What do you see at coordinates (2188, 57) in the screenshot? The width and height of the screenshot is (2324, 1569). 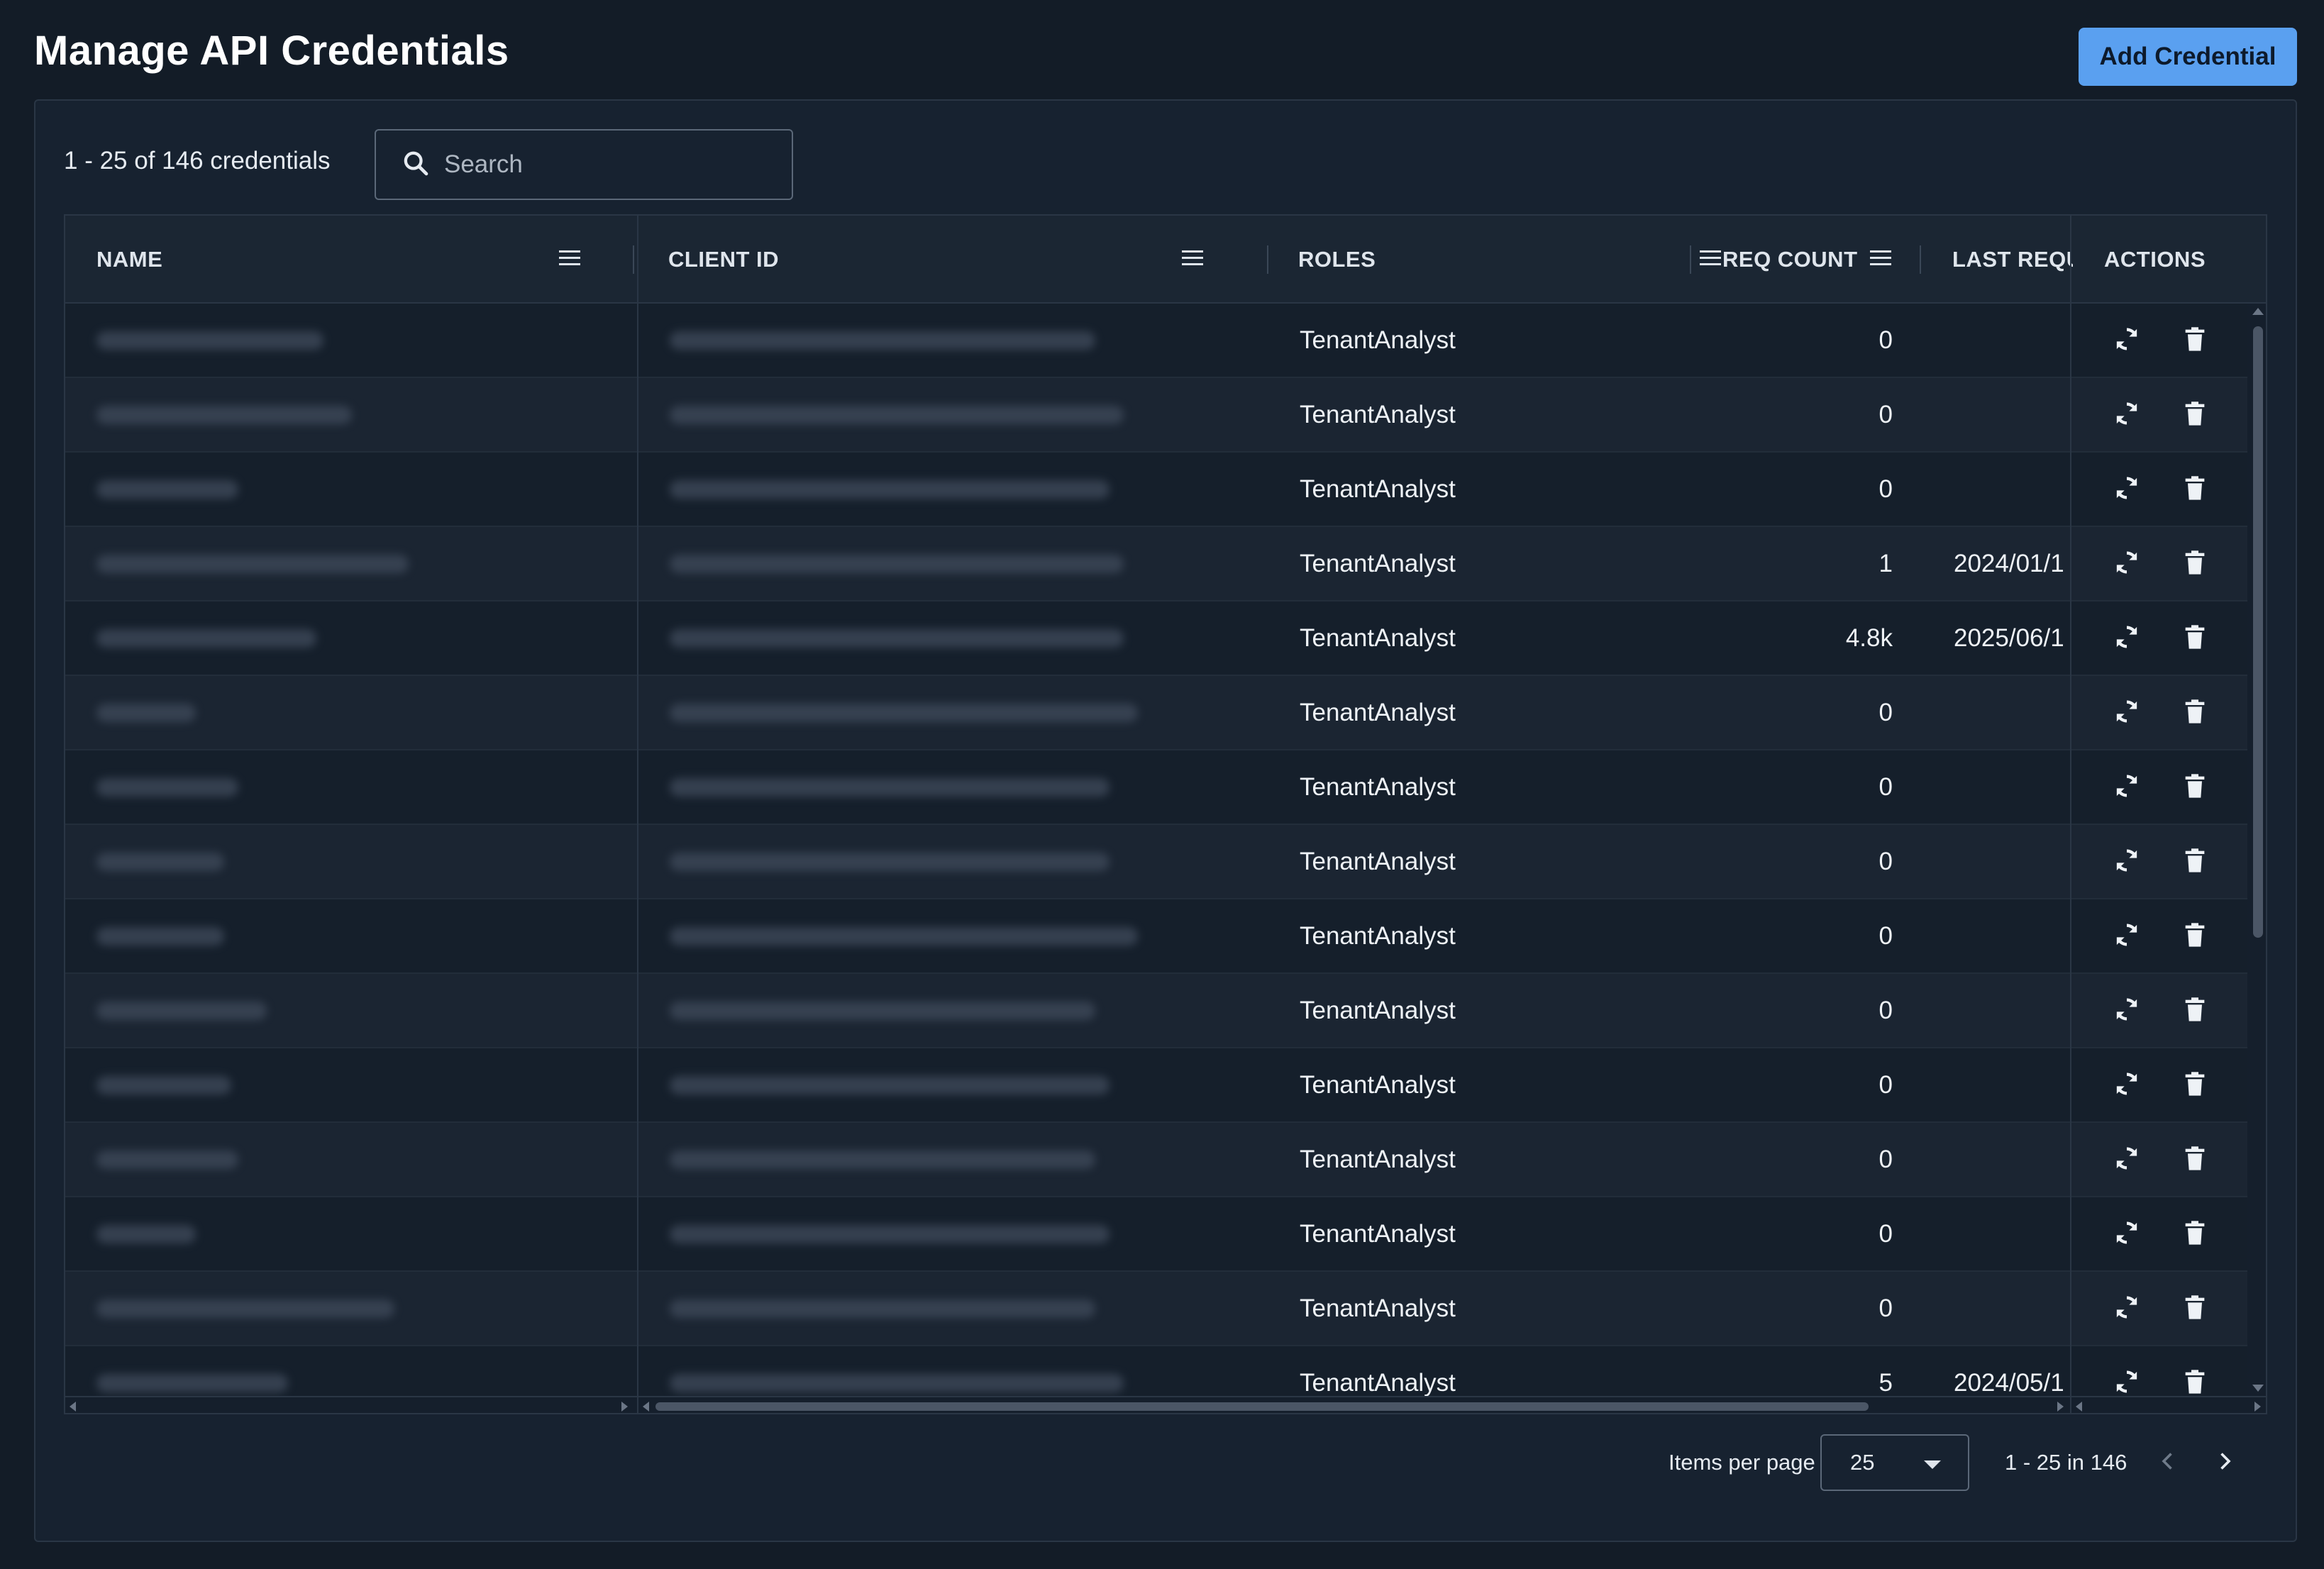 I see `add-credential-button: Add Credential` at bounding box center [2188, 57].